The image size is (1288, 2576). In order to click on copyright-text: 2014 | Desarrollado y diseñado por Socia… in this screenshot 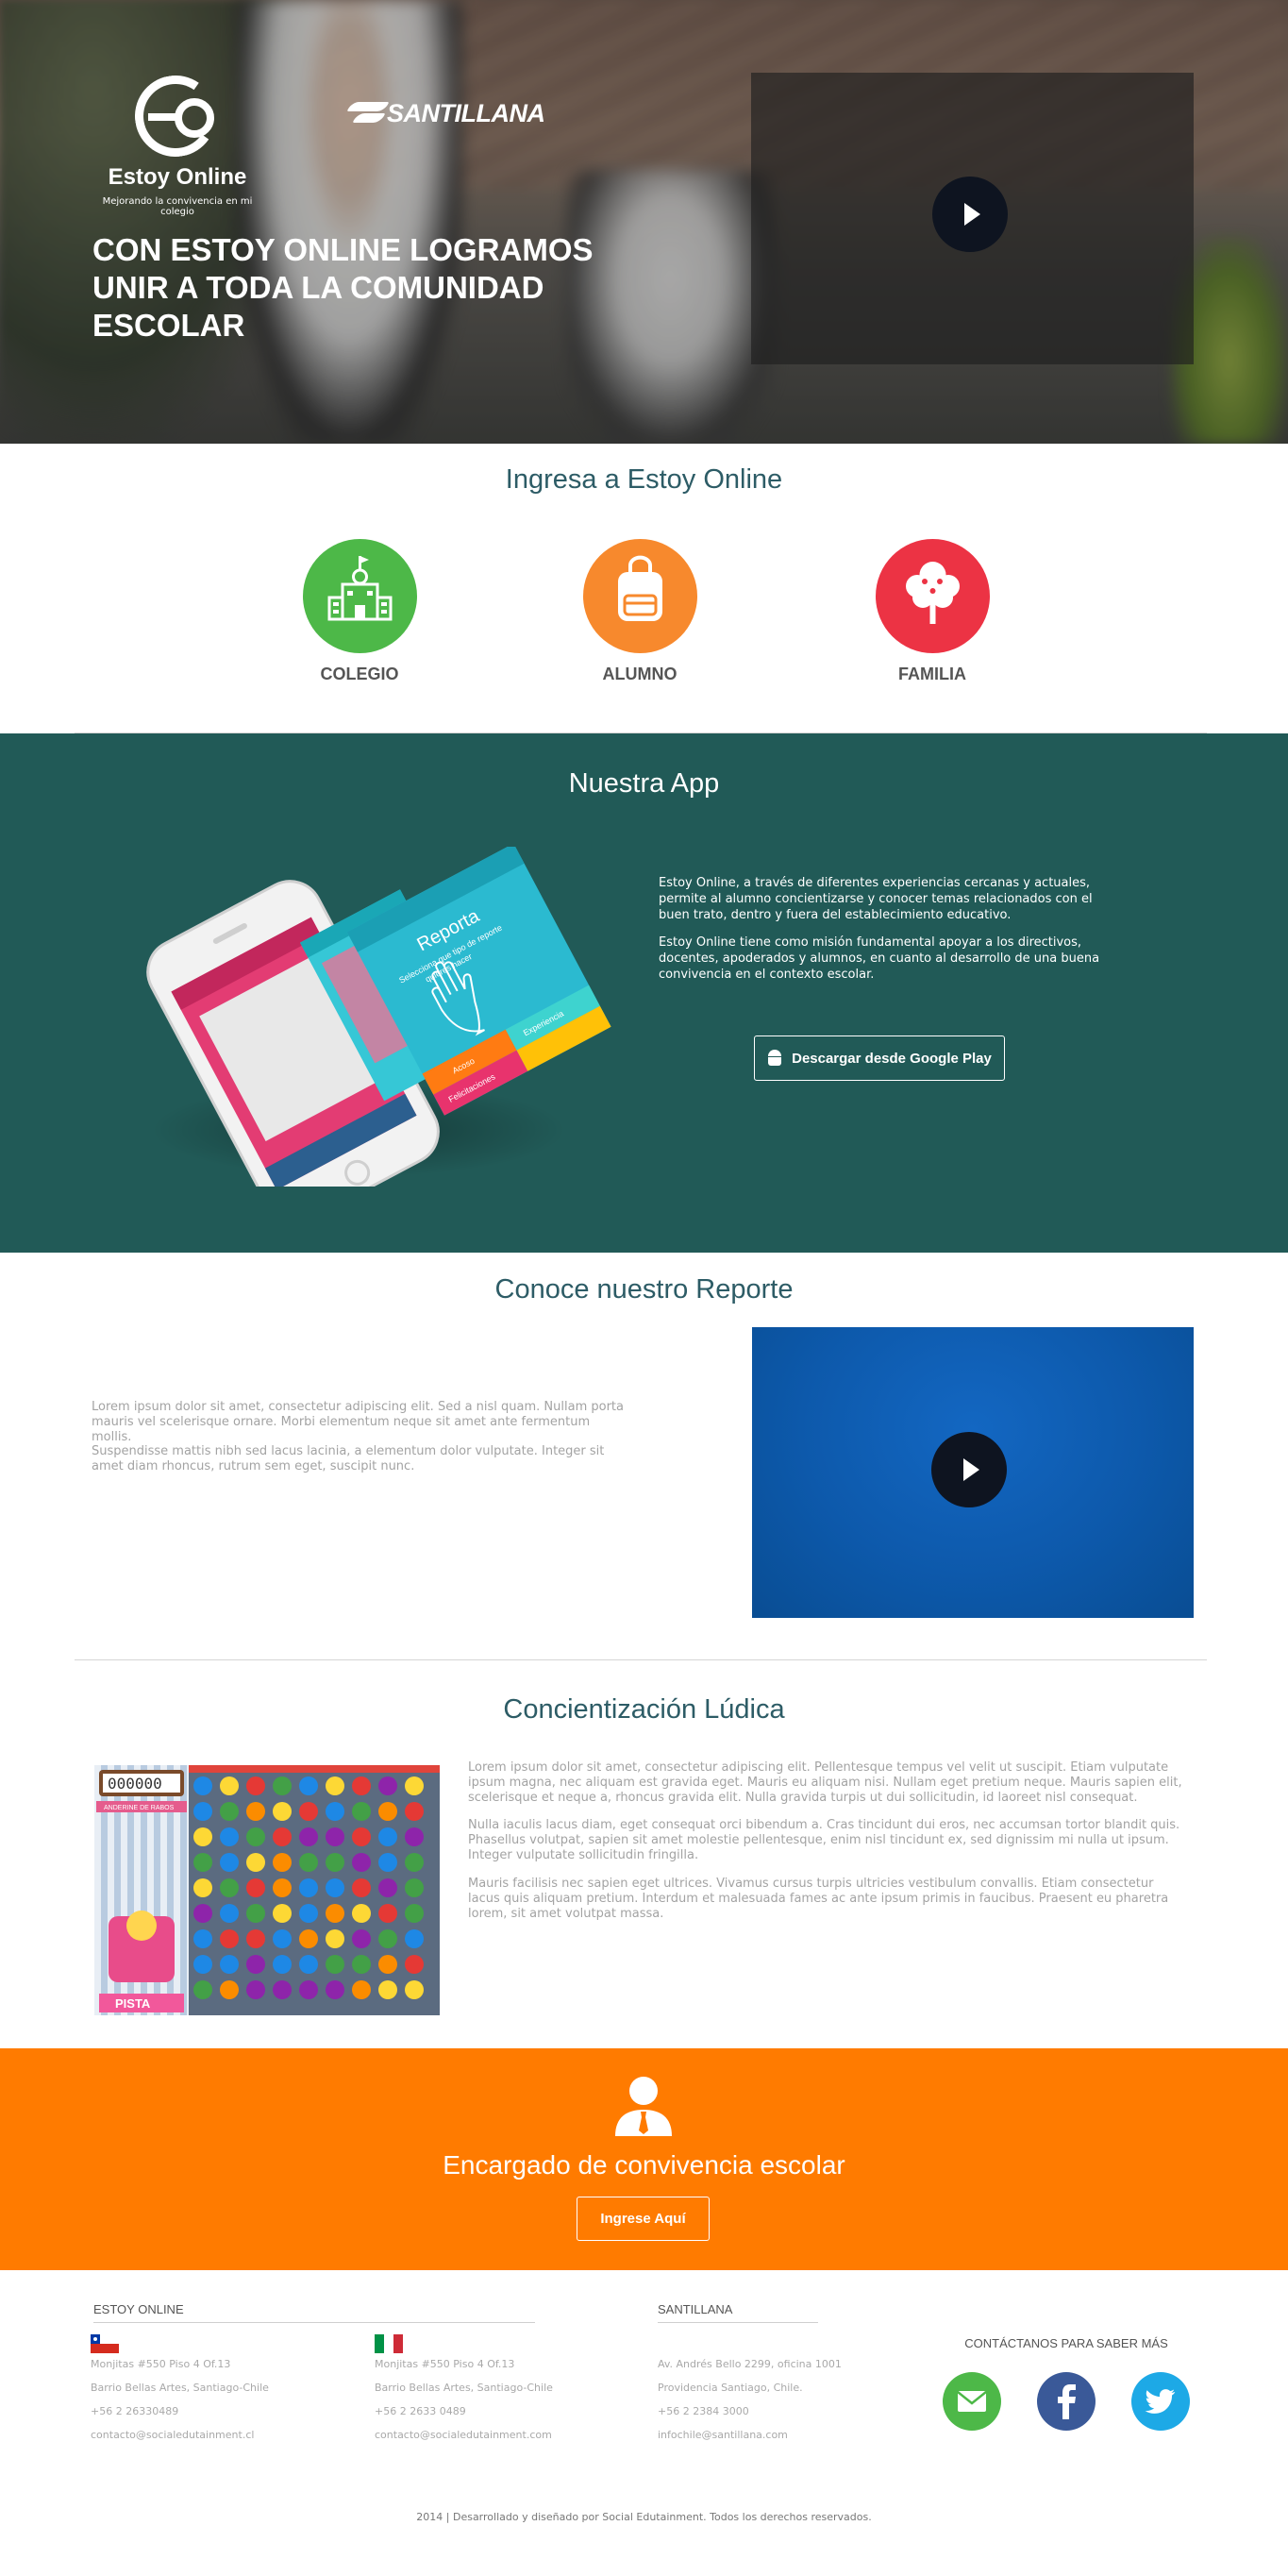, I will do `click(644, 2517)`.